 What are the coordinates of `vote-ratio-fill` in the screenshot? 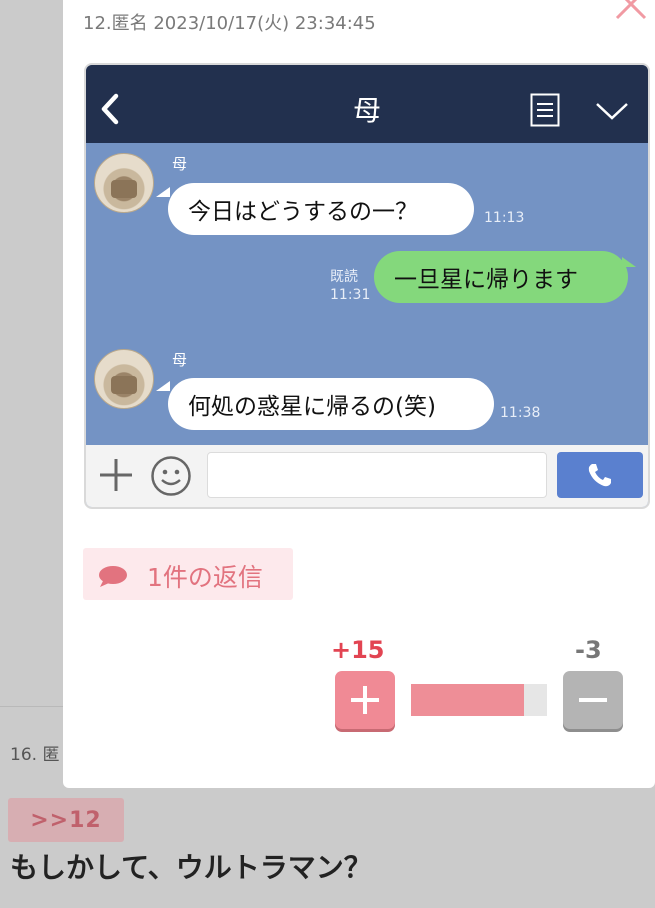 It's located at (467, 700).